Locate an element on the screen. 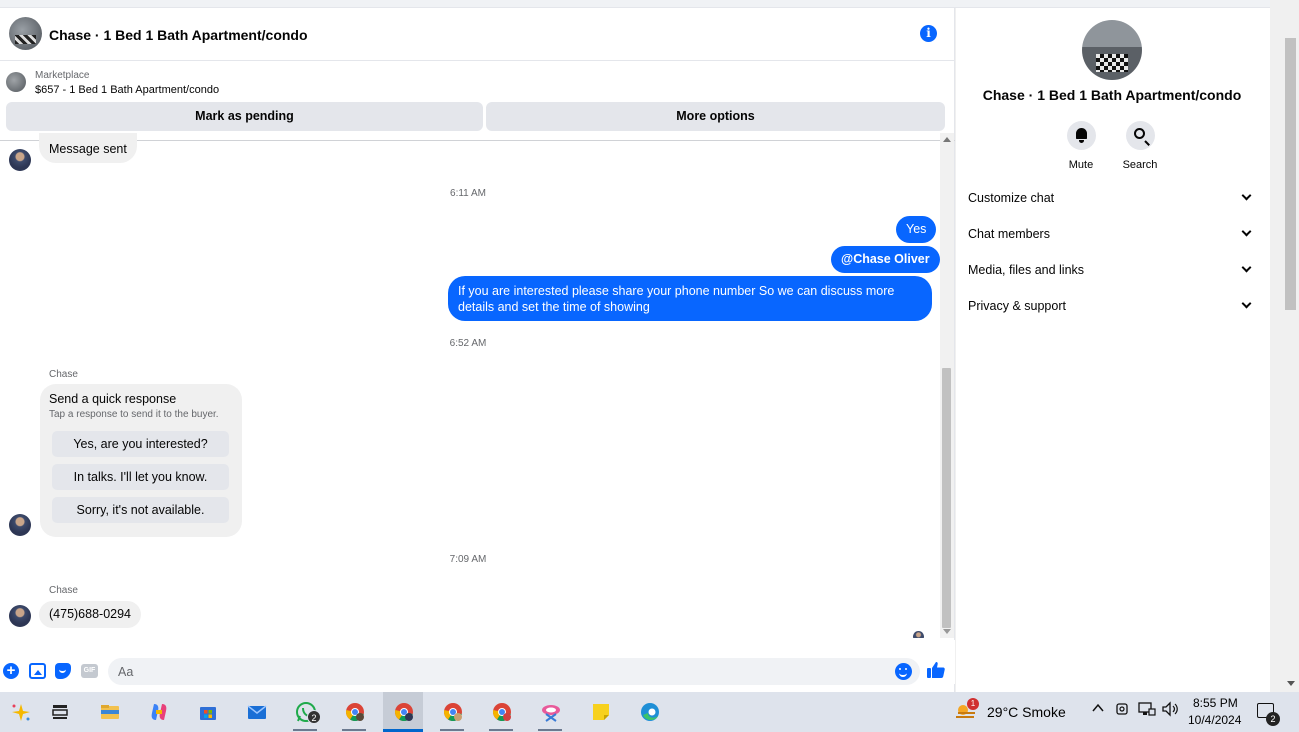  mute-label: Mute is located at coordinates (1081, 165).